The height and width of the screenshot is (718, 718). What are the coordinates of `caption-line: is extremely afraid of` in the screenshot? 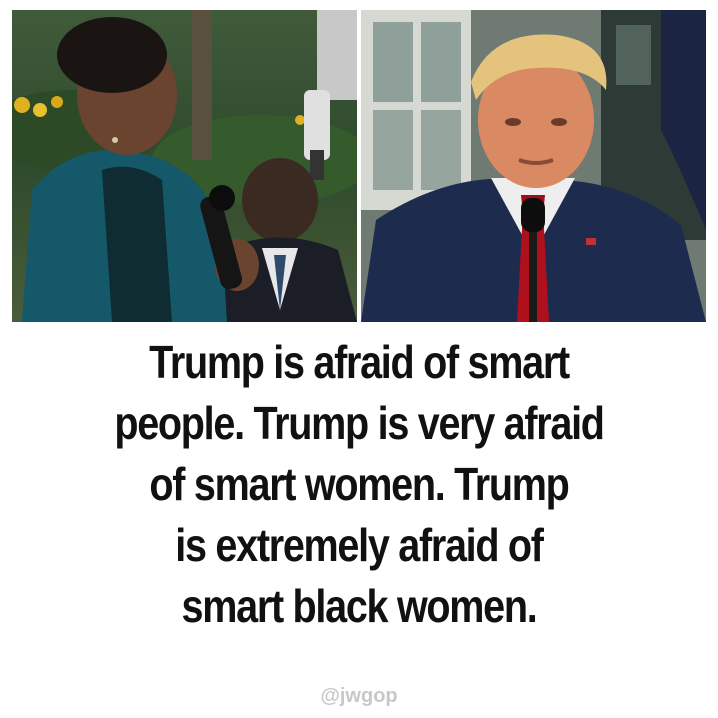 It's located at (359, 545).